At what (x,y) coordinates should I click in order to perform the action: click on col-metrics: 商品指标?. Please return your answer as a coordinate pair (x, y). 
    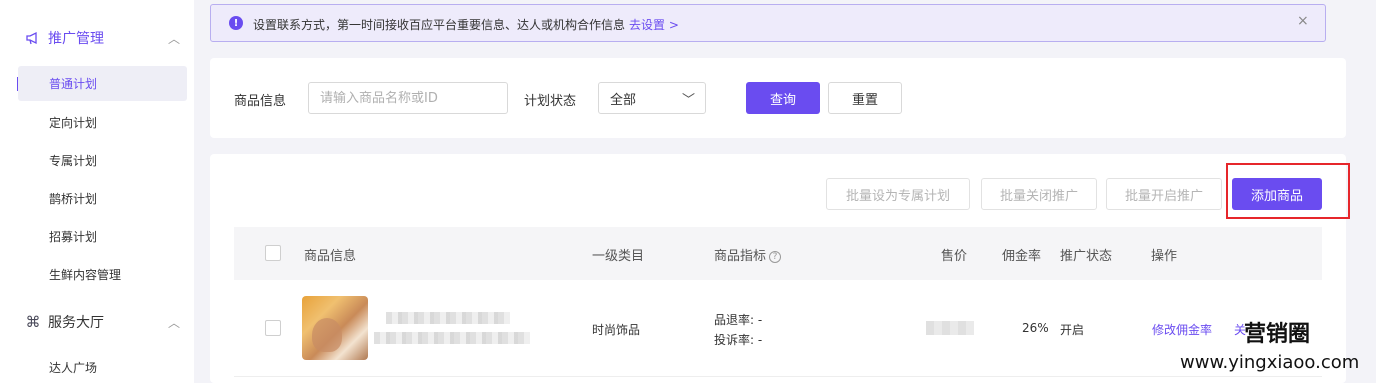
    Looking at the image, I should click on (748, 254).